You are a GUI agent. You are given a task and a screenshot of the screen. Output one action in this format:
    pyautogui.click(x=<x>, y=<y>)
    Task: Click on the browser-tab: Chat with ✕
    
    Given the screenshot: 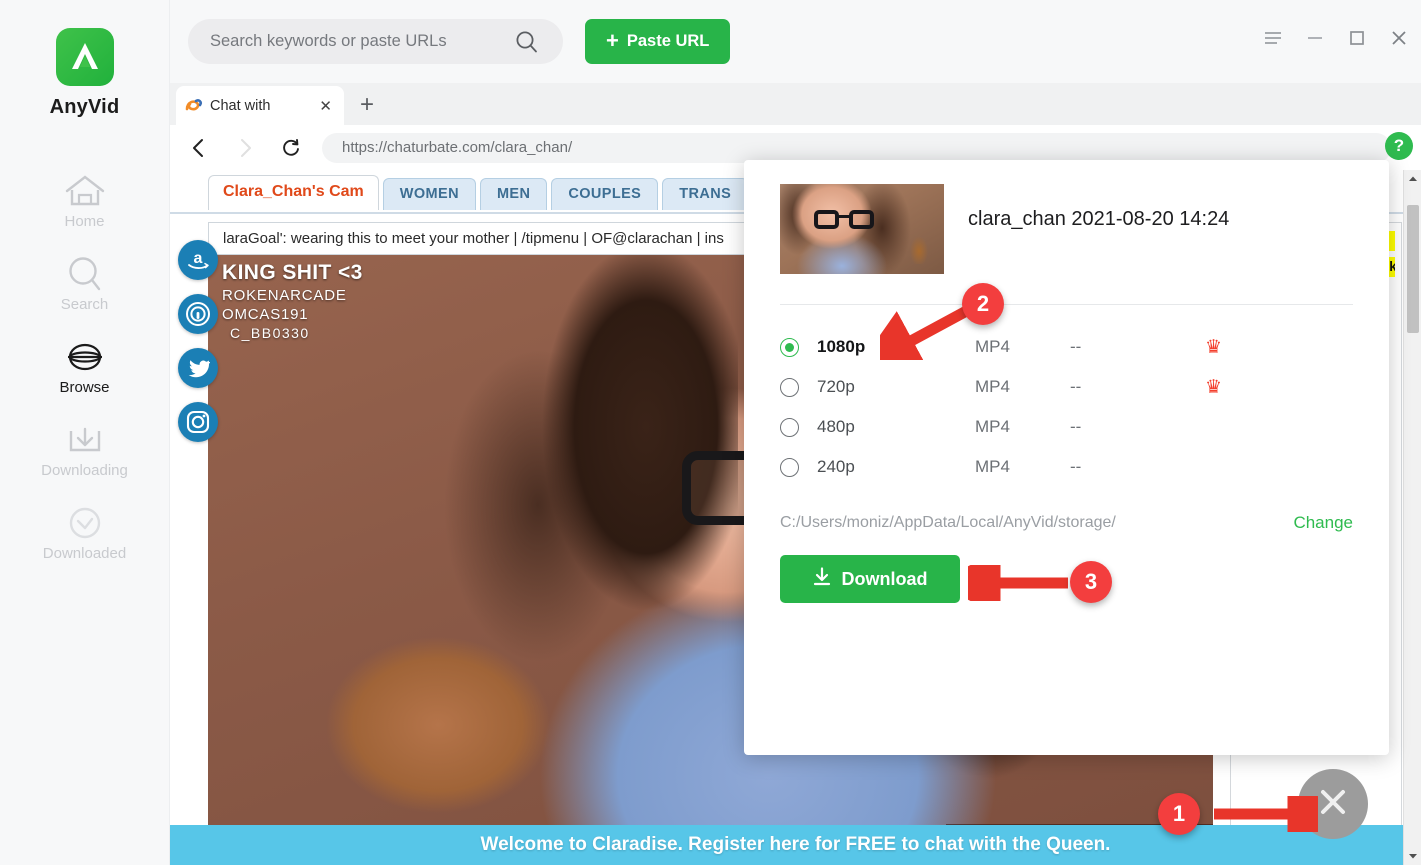 What is the action you would take?
    pyautogui.click(x=260, y=105)
    